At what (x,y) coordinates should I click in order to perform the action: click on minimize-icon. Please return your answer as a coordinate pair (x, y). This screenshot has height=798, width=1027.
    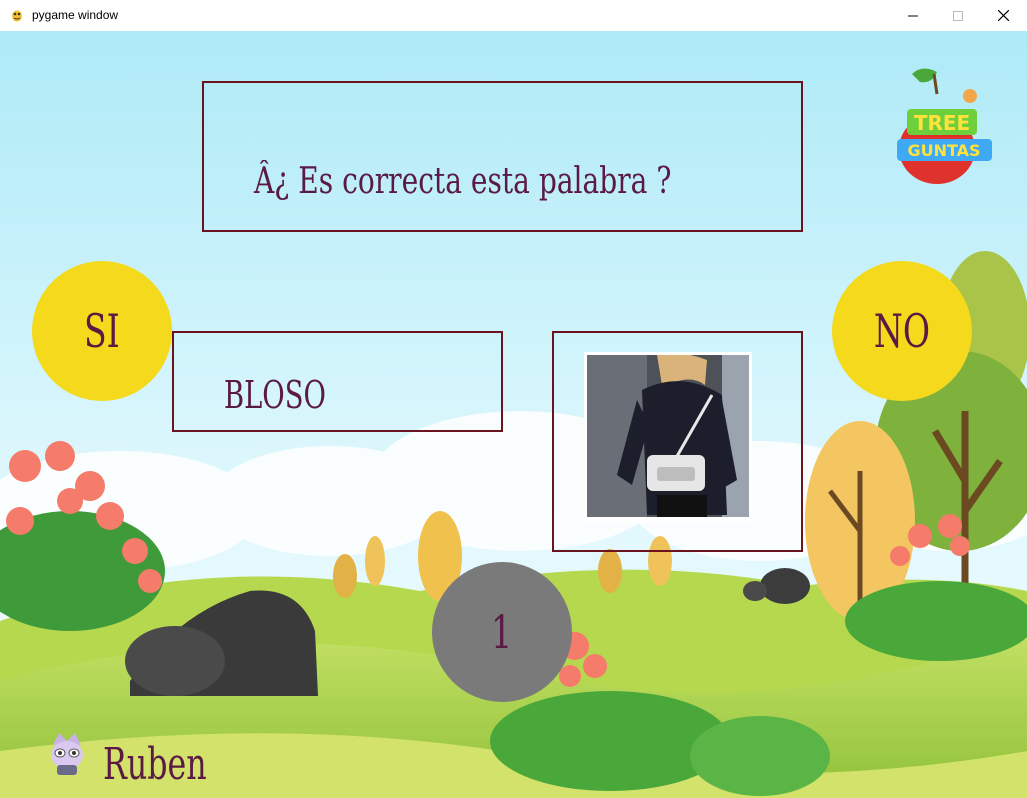
    Looking at the image, I should click on (913, 15).